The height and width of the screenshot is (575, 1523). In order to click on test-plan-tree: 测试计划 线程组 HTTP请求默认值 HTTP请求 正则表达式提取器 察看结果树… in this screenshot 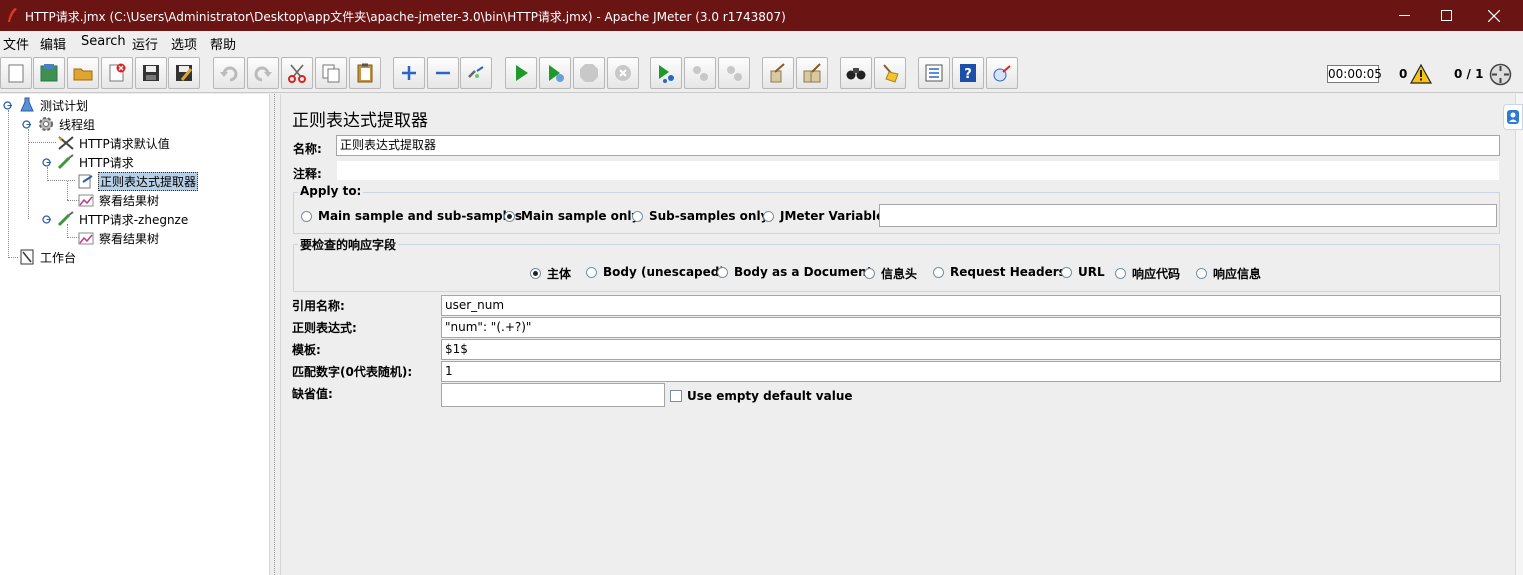, I will do `click(134, 334)`.